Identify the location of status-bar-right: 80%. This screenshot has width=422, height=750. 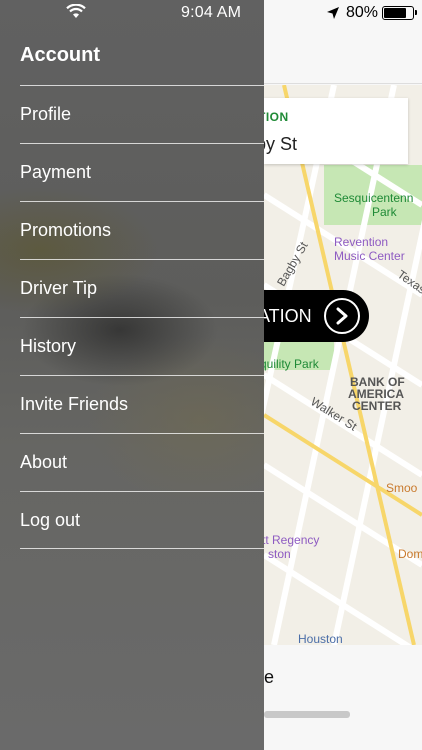
(343, 13).